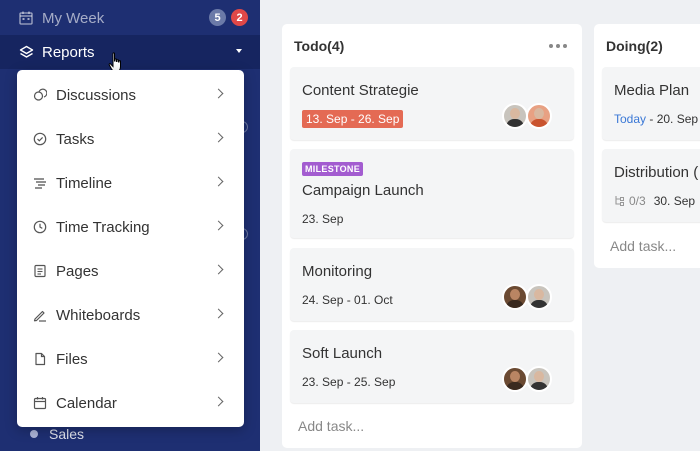 The height and width of the screenshot is (451, 700). I want to click on task-title: Distribution (, so click(656, 172).